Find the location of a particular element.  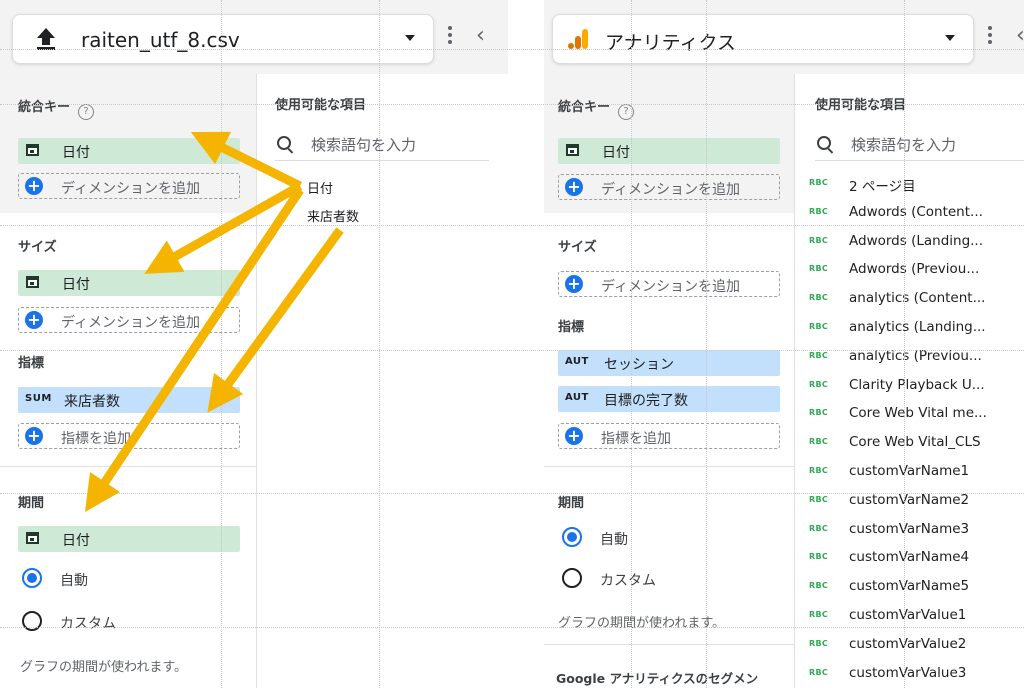

arrow-to-metric is located at coordinates (275, 320).